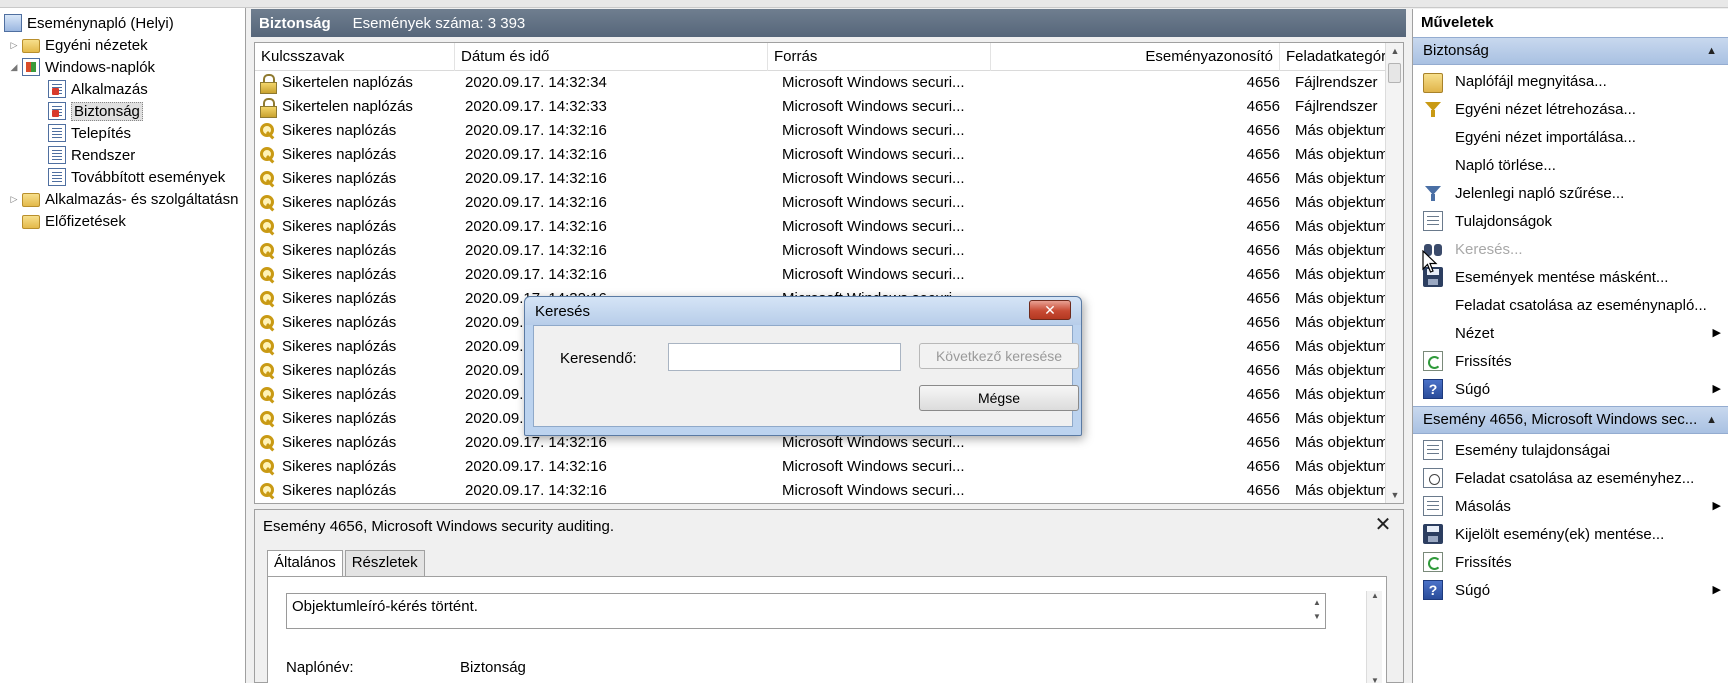  I want to click on copy-icon, so click(1433, 506).